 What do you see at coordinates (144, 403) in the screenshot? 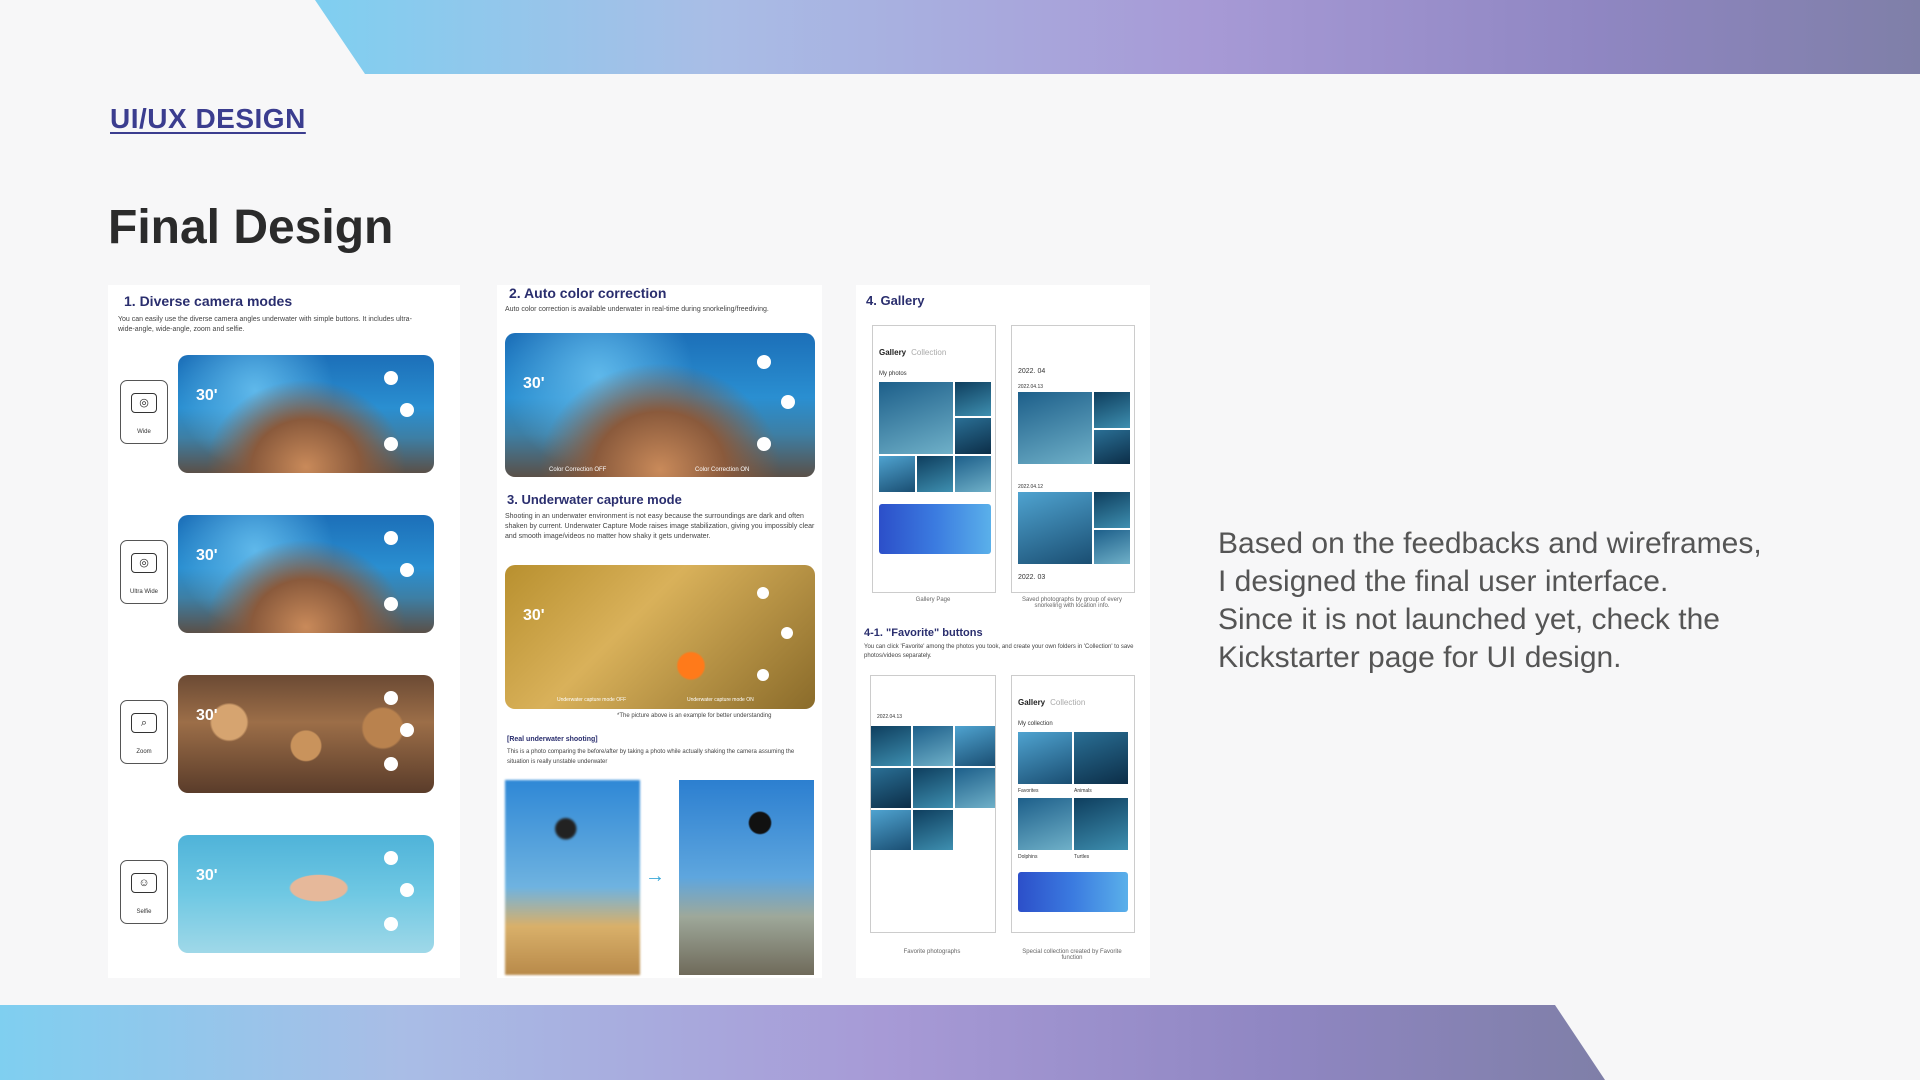
I see `camera-icon: ◎` at bounding box center [144, 403].